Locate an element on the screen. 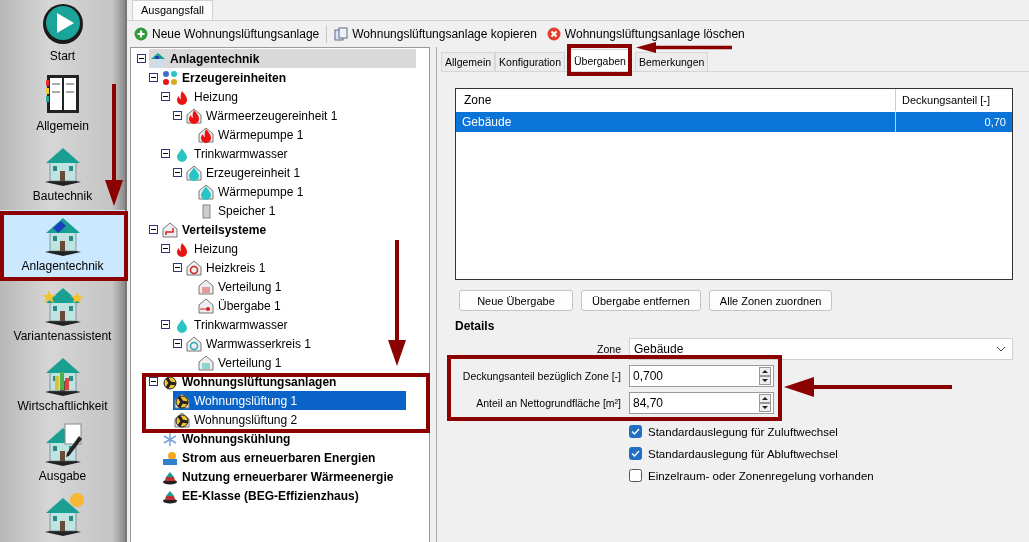 The width and height of the screenshot is (1029, 542). tree-item: EE-Klasse (BEG-Effizienzhaus) is located at coordinates (262, 495).